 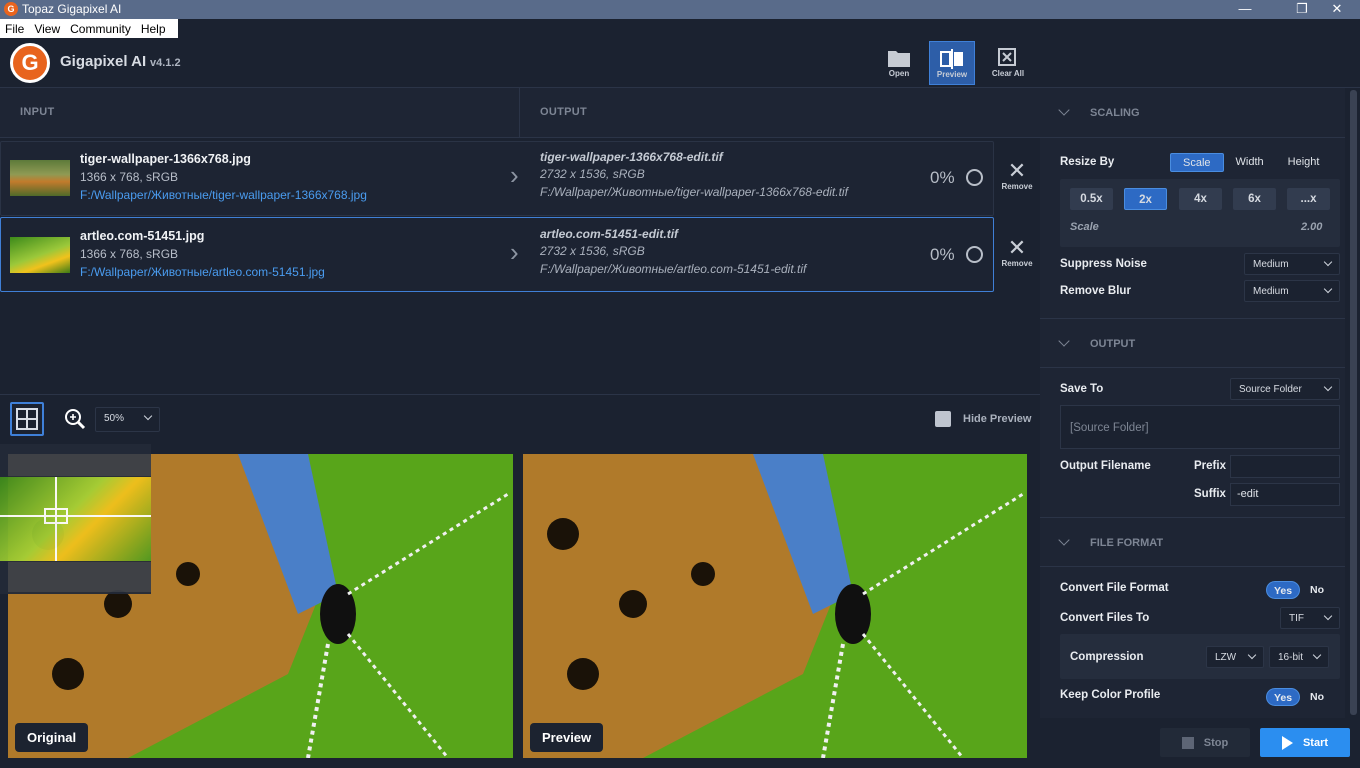 I want to click on app-header, so click(x=680, y=63).